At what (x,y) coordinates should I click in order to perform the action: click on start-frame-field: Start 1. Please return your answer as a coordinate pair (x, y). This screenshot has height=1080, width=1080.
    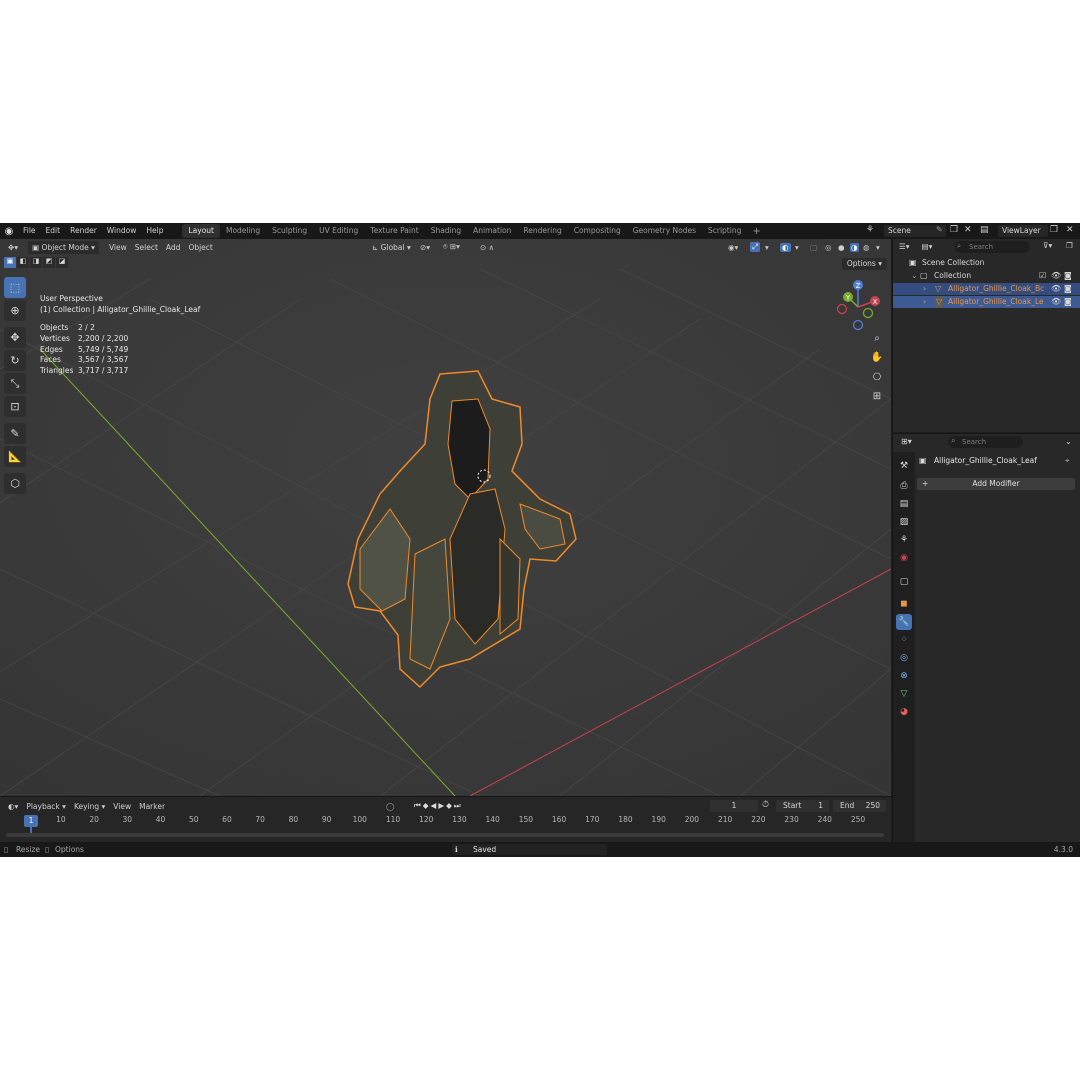
    Looking at the image, I should click on (802, 806).